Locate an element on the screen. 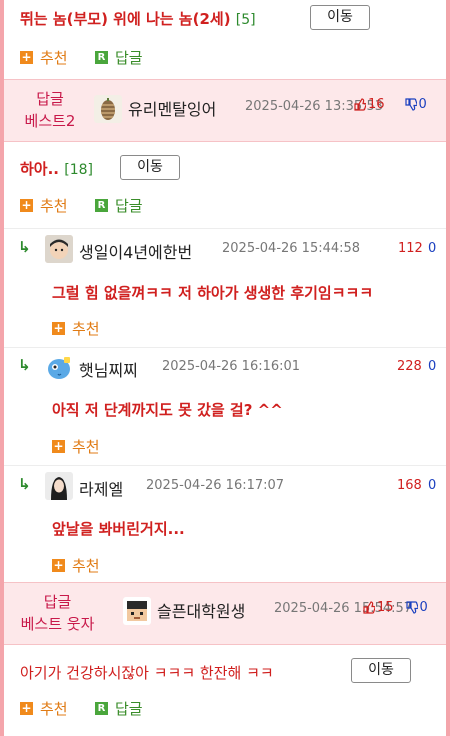 The image size is (450, 736). vote-box: 15 0 is located at coordinates (395, 607).